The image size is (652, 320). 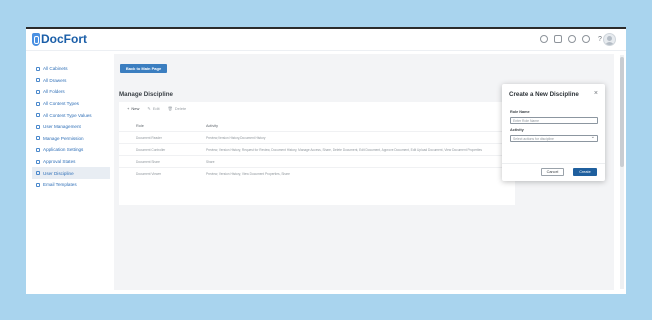 What do you see at coordinates (210, 161) in the screenshot?
I see `row-activity: Share` at bounding box center [210, 161].